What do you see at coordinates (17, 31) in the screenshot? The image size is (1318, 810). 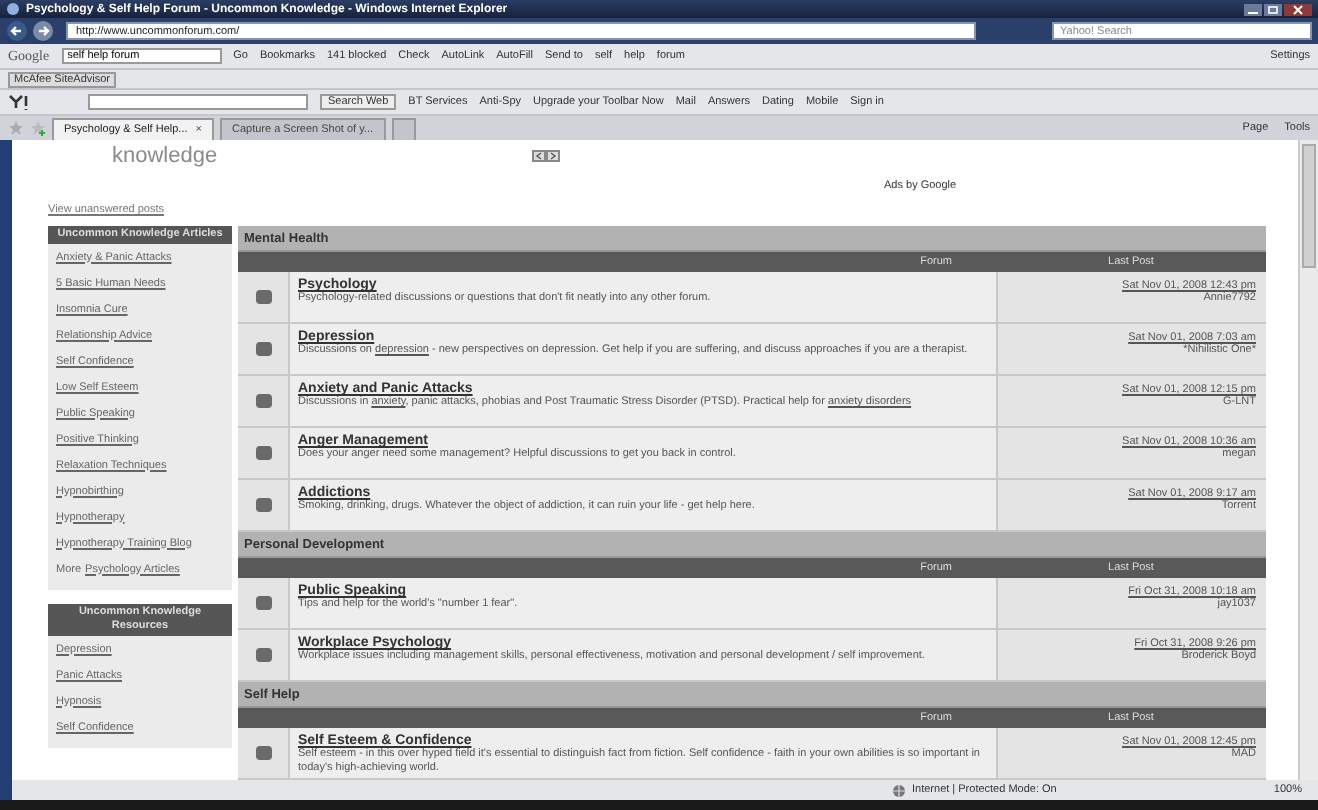 I see `back-icon` at bounding box center [17, 31].